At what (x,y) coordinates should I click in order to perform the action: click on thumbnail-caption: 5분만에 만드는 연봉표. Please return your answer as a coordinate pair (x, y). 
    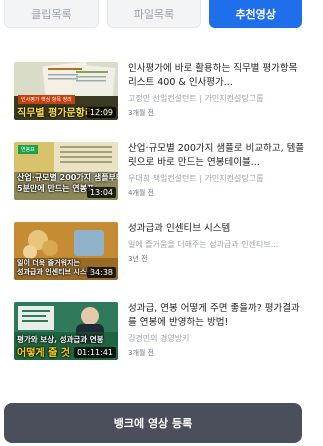
    Looking at the image, I should click on (56, 188).